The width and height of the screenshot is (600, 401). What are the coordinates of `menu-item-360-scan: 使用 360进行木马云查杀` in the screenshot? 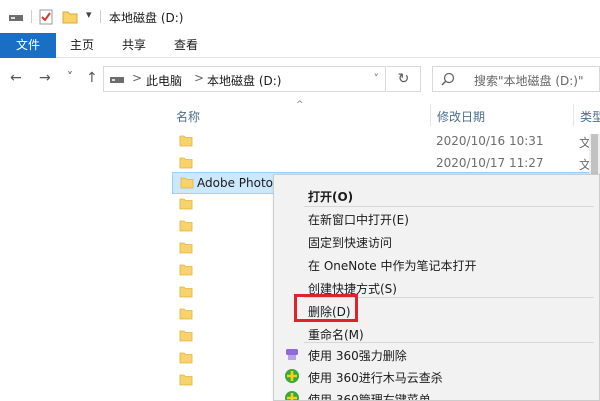 It's located at (436, 376).